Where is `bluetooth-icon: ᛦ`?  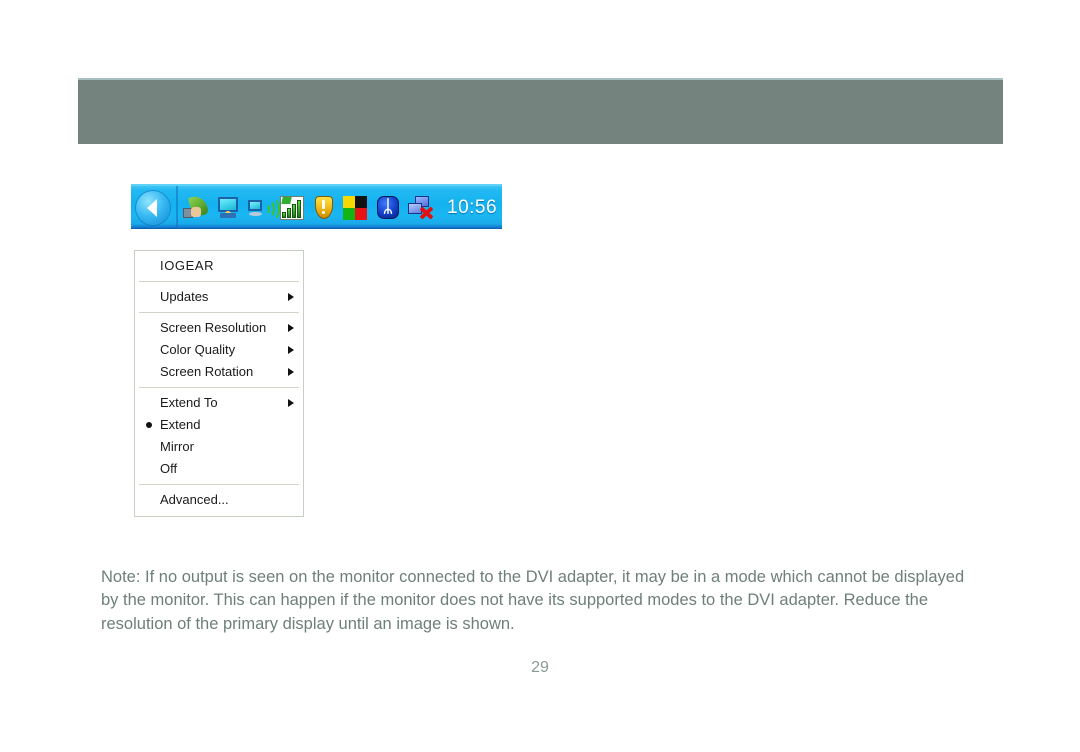 bluetooth-icon: ᛦ is located at coordinates (388, 208).